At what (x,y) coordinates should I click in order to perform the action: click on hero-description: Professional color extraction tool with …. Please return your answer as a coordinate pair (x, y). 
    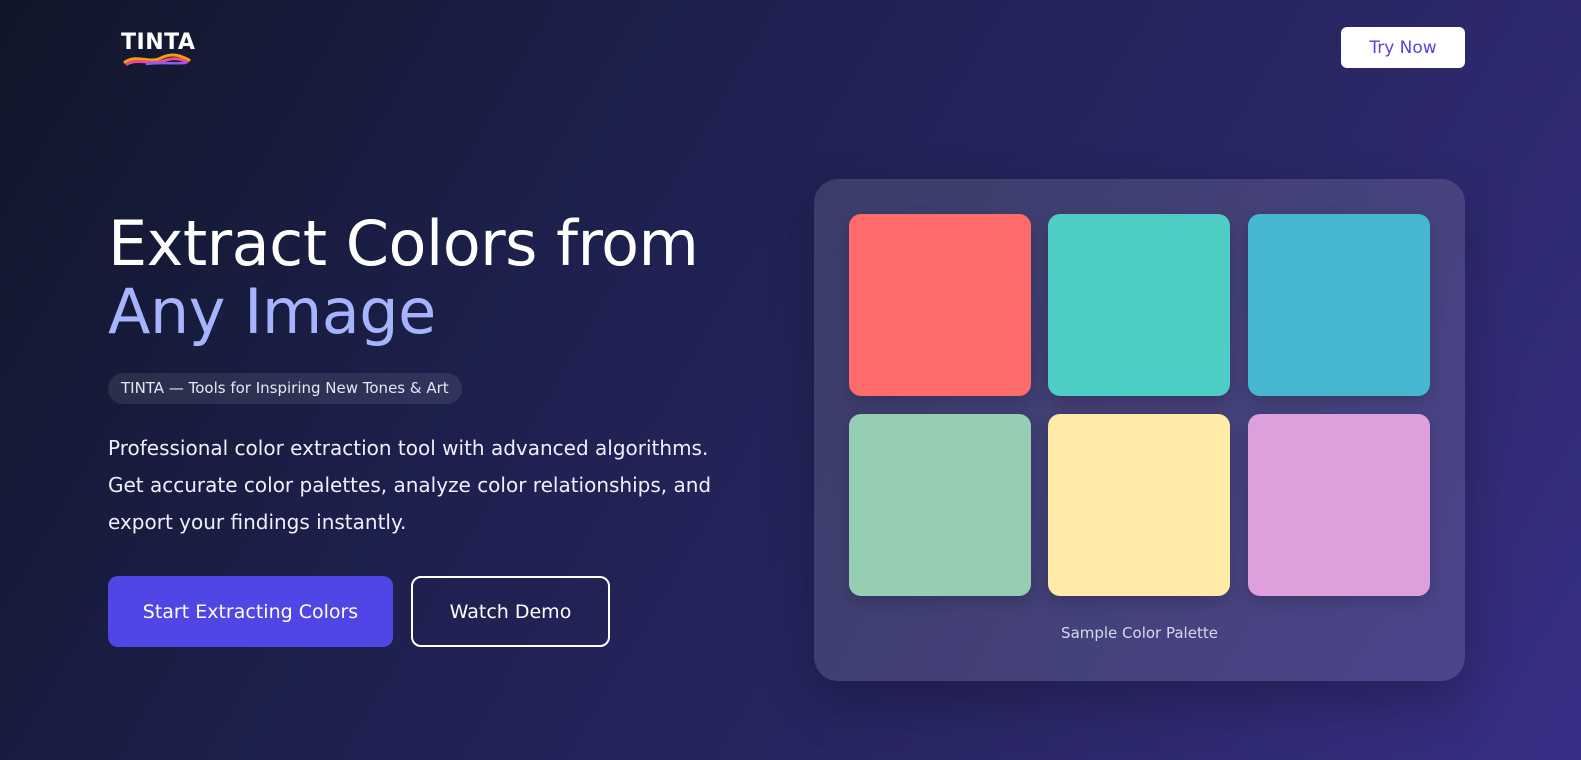
    Looking at the image, I should click on (410, 485).